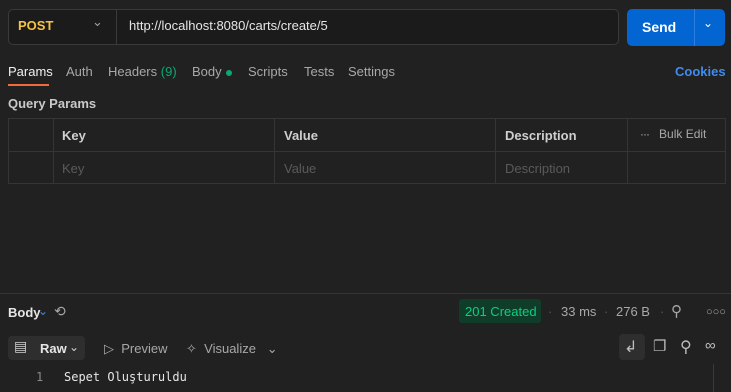 This screenshot has height=392, width=731. What do you see at coordinates (35, 25) in the screenshot?
I see `method-select: POST` at bounding box center [35, 25].